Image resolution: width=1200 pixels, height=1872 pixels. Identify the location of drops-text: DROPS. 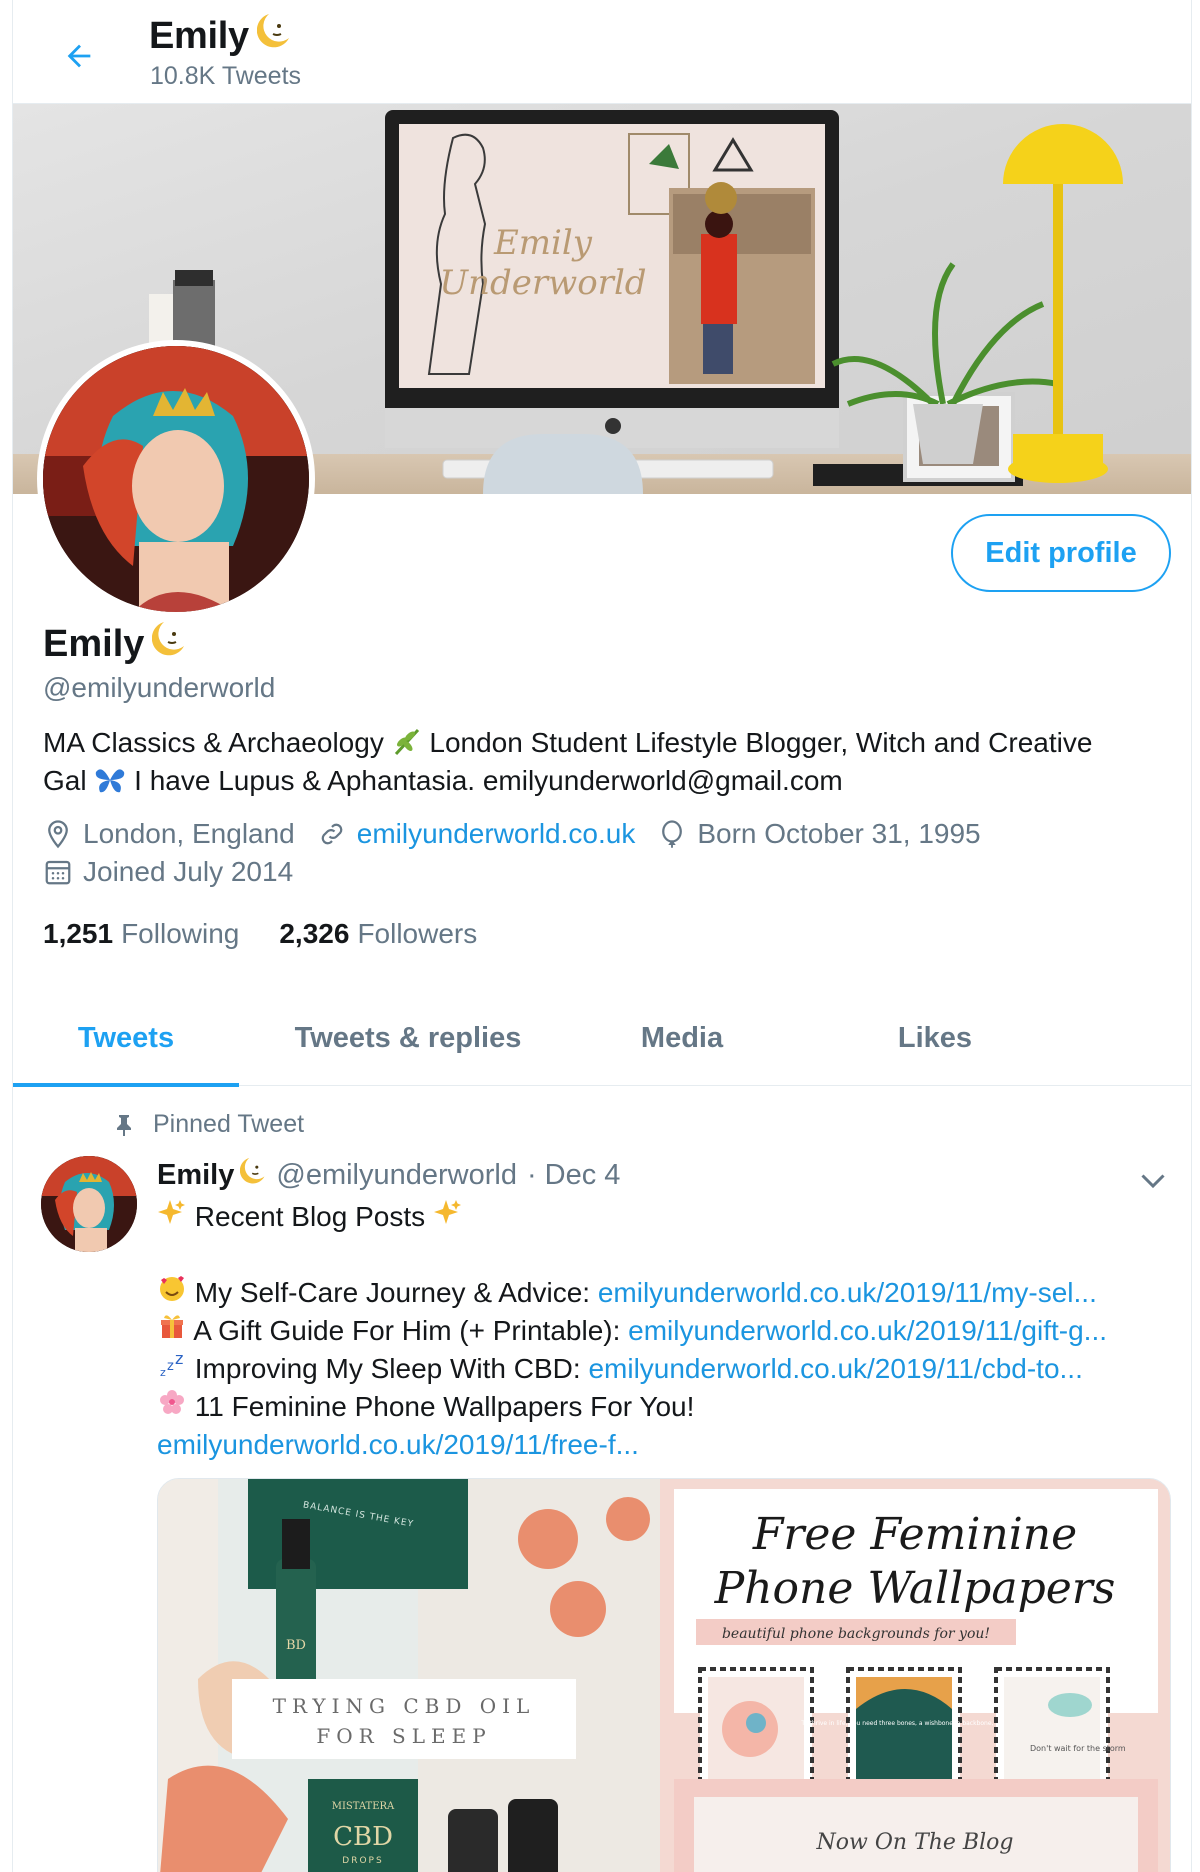
(362, 1861).